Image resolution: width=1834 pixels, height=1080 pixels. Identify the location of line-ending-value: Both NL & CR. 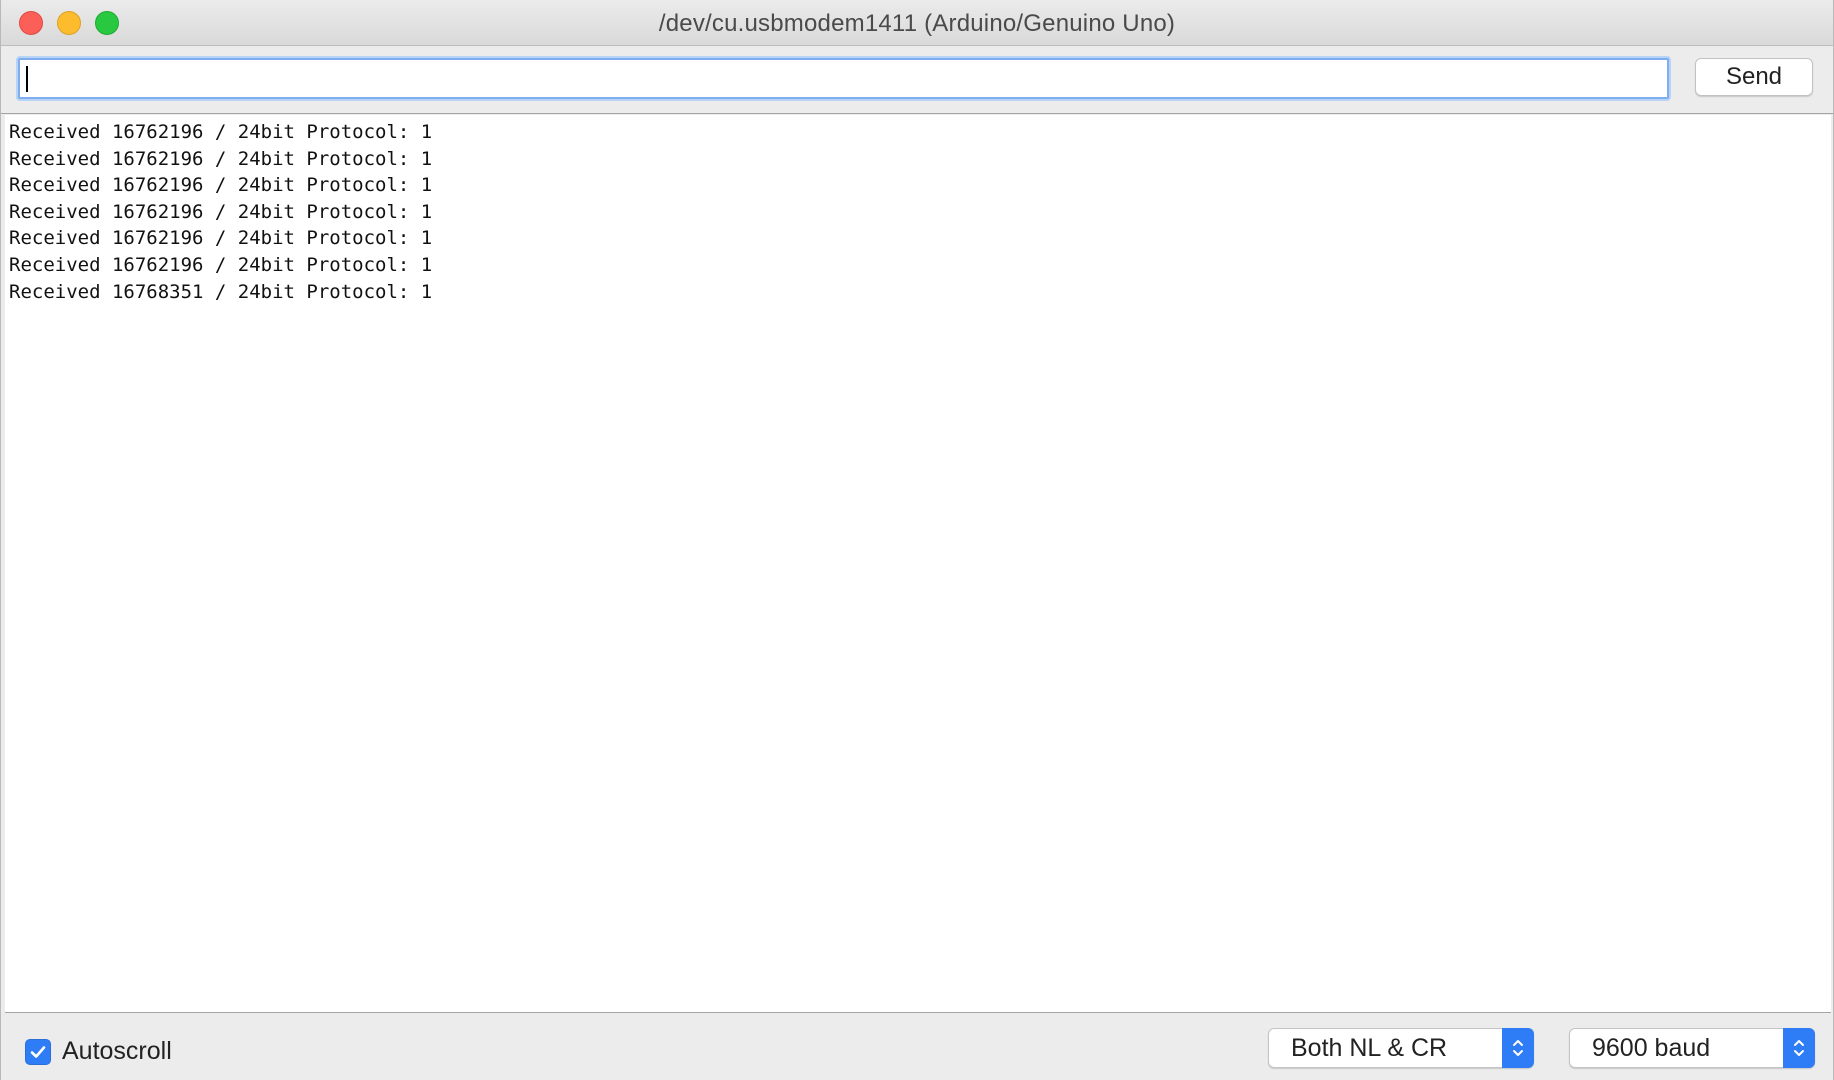
(1369, 1048).